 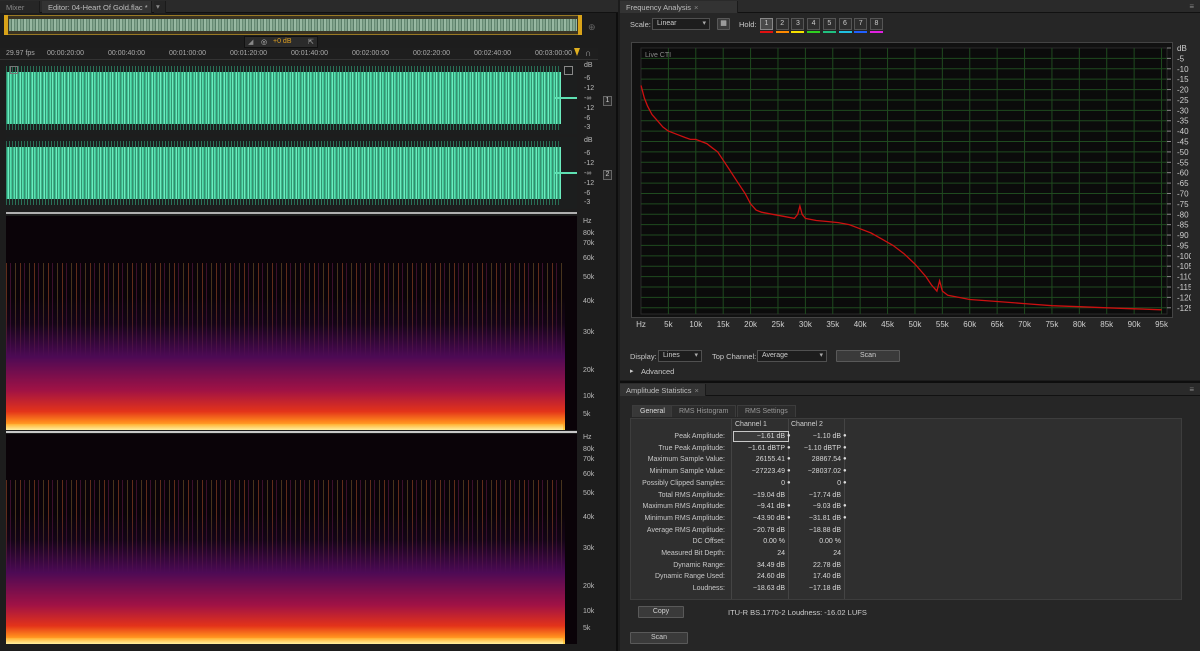 What do you see at coordinates (14, 70) in the screenshot?
I see `channel-corner-icon` at bounding box center [14, 70].